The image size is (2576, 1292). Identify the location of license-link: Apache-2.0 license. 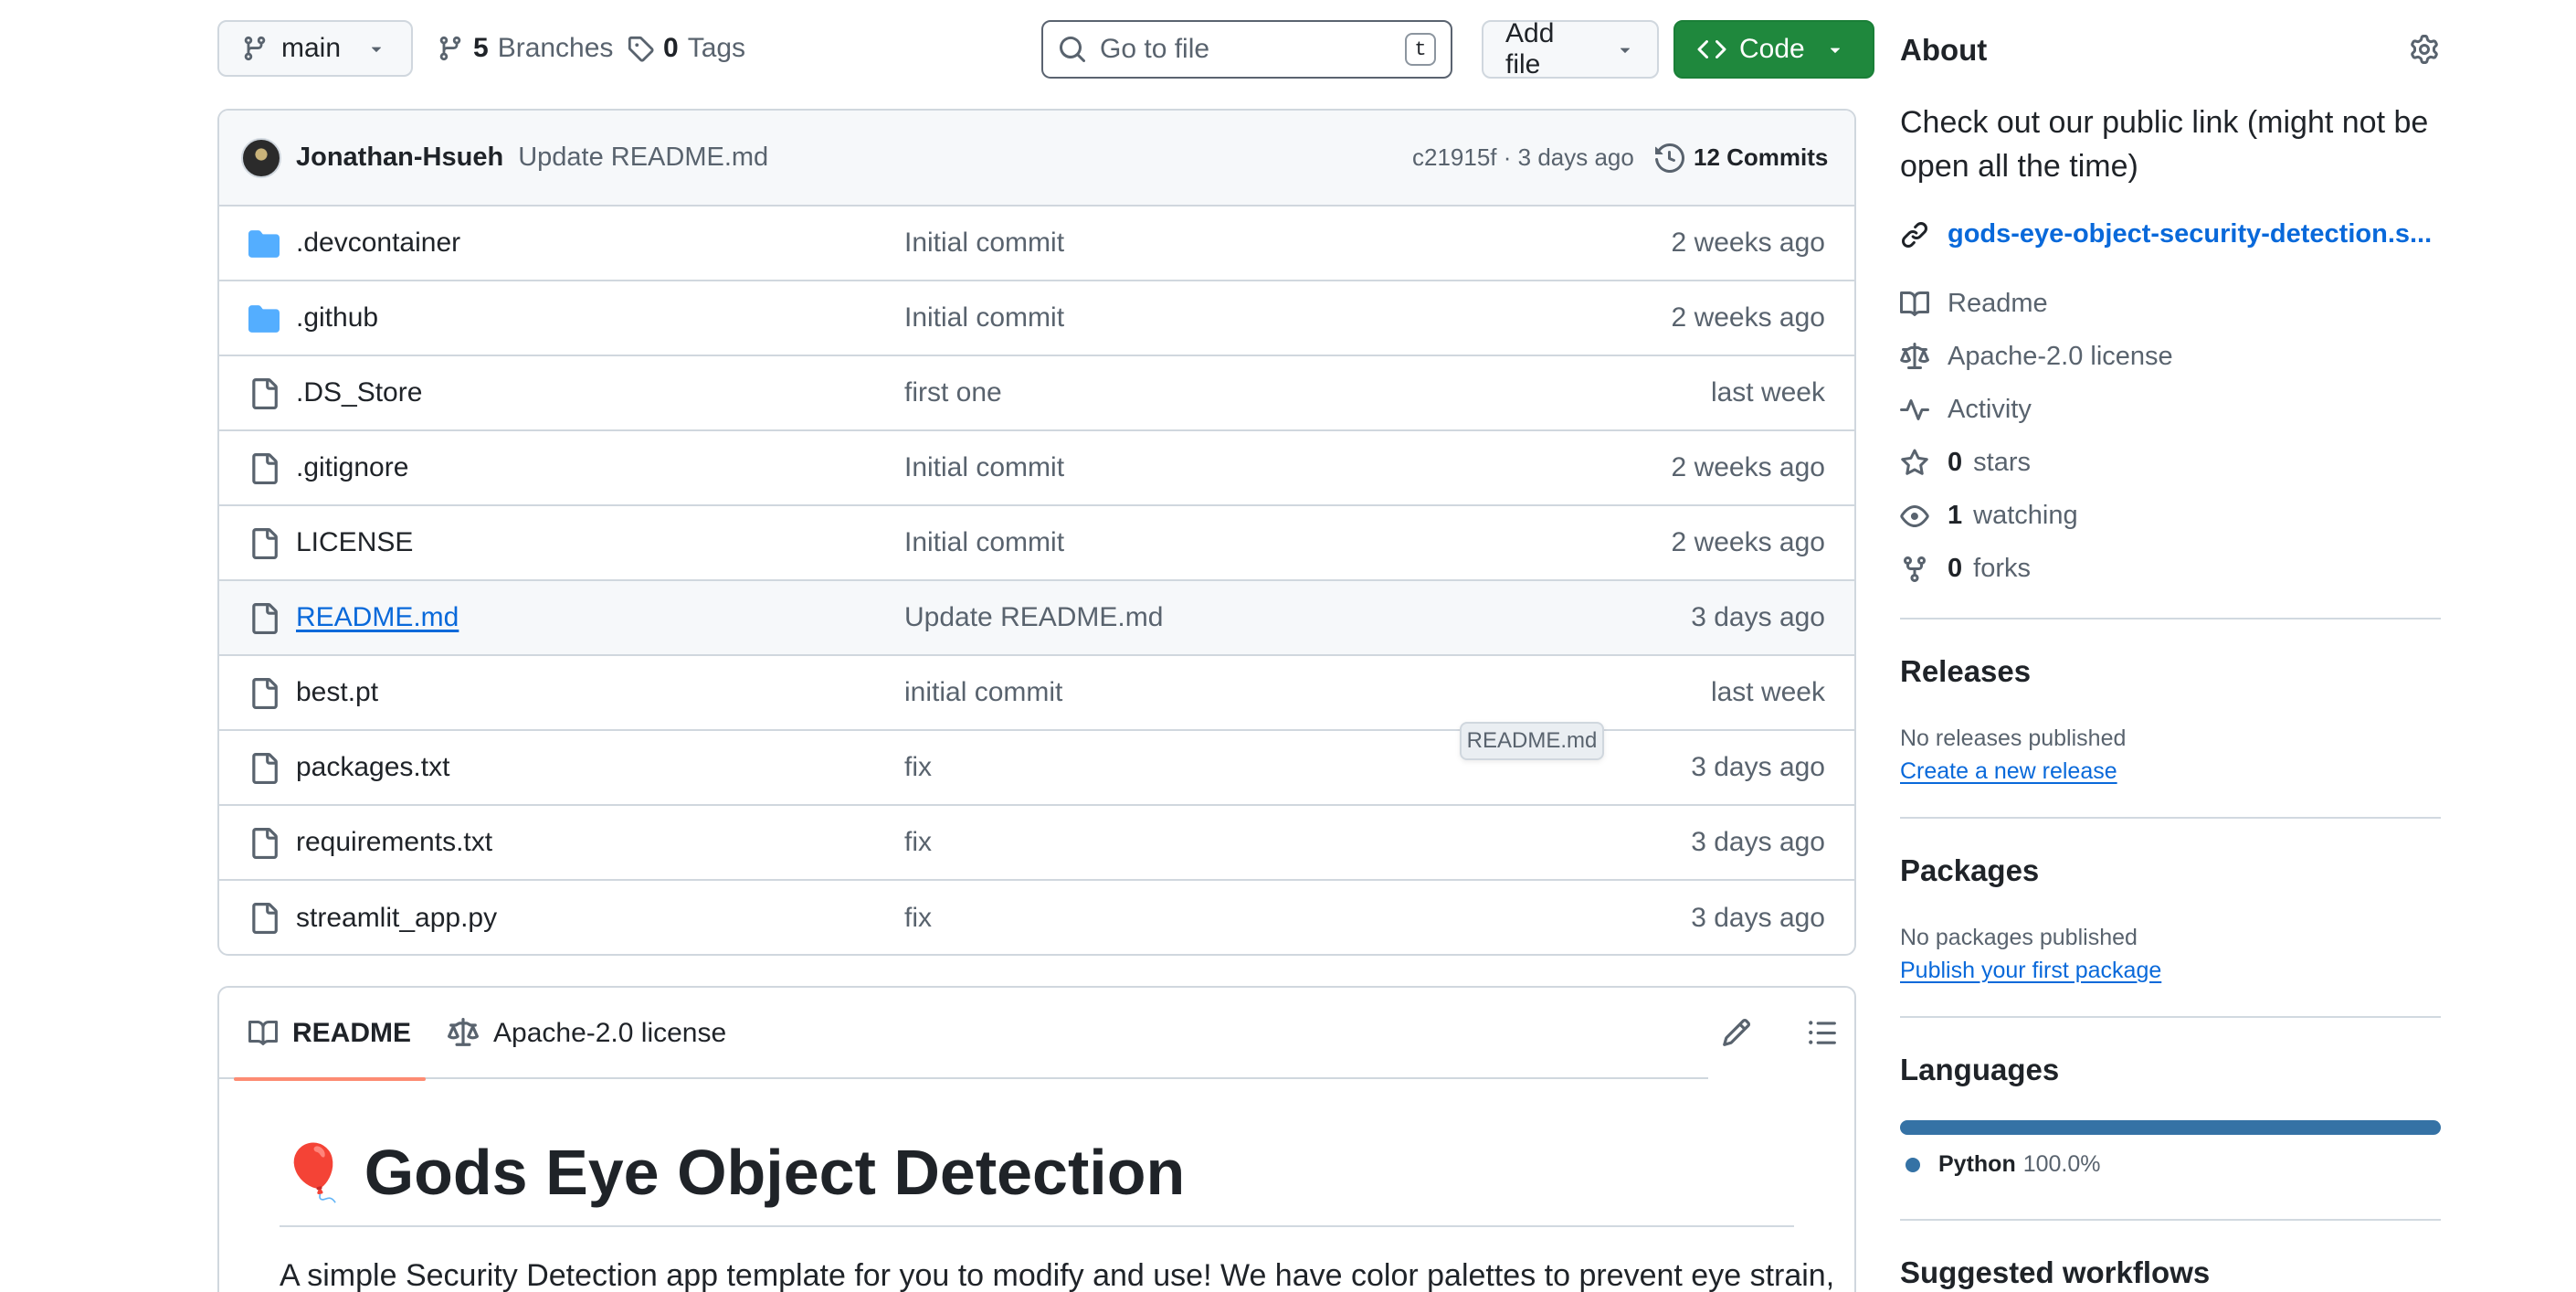
(2036, 357).